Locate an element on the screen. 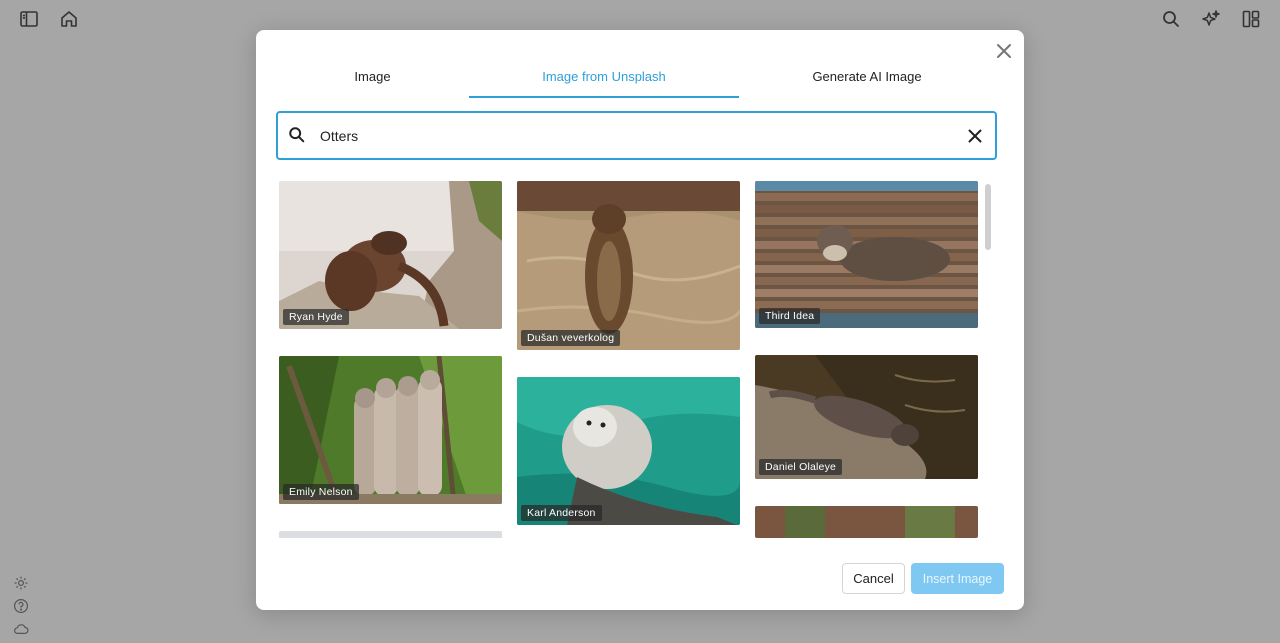 Image resolution: width=1280 pixels, height=643 pixels. tab-image: Image is located at coordinates (372, 82).